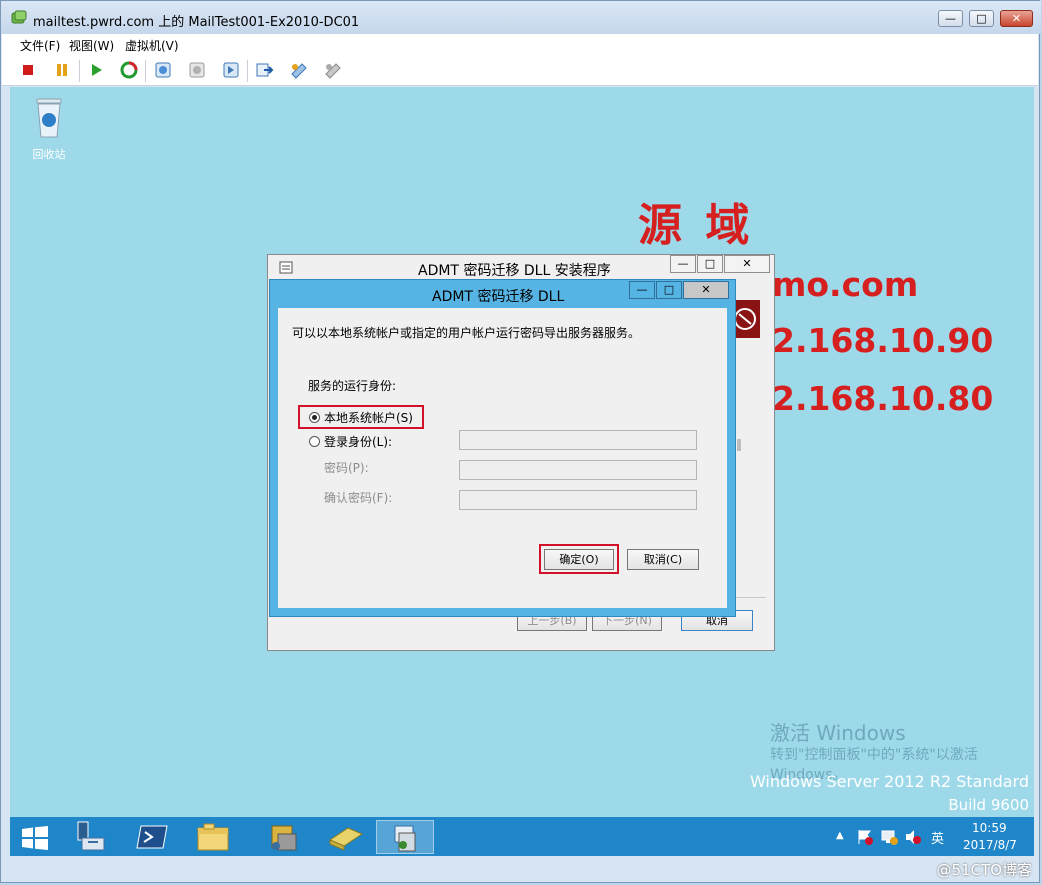  Describe the element at coordinates (669, 290) in the screenshot. I see `dialog-maximize-button: □` at that location.